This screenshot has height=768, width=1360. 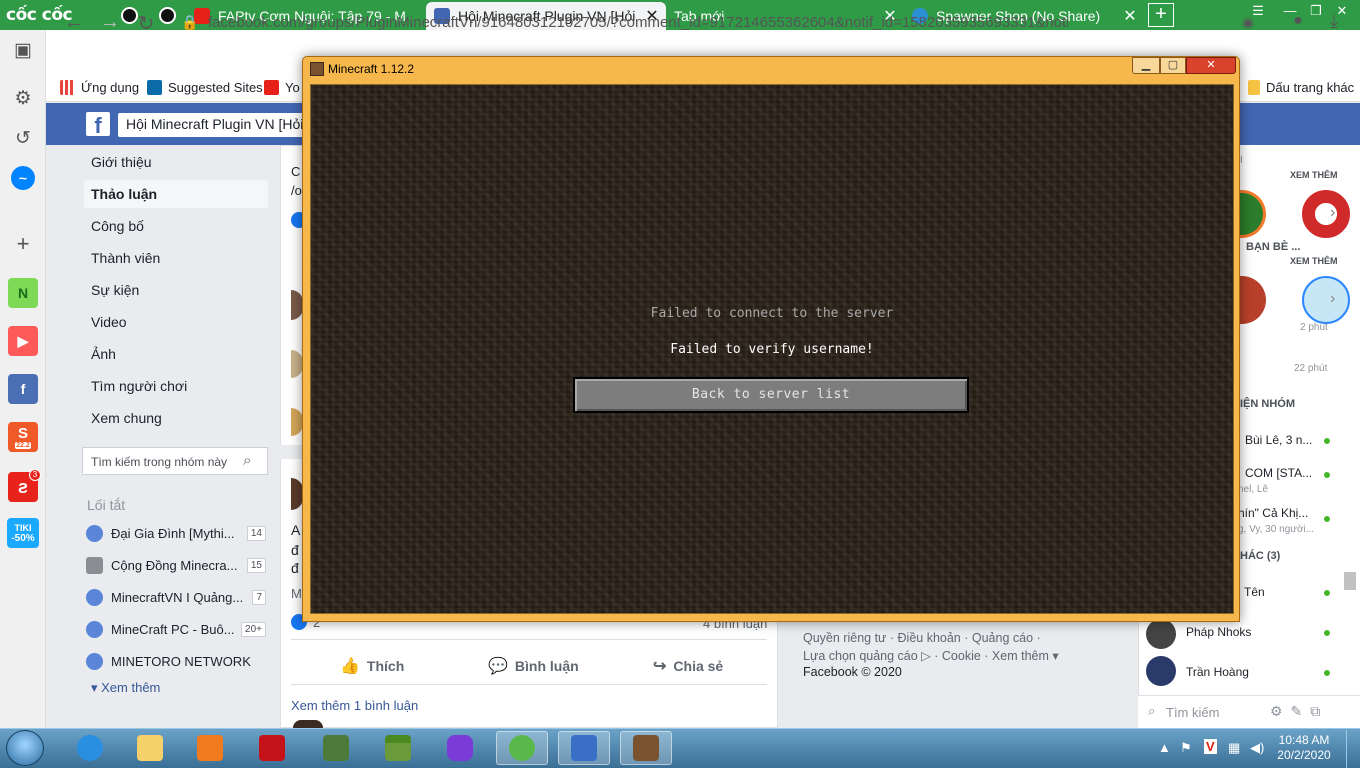 What do you see at coordinates (1257, 748) in the screenshot?
I see `tray-volume-icon: ◀)` at bounding box center [1257, 748].